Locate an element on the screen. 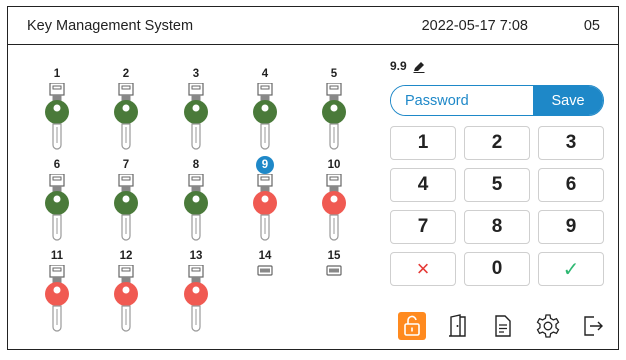 The width and height of the screenshot is (626, 360). key-slot-9: 9 is located at coordinates (265, 204).